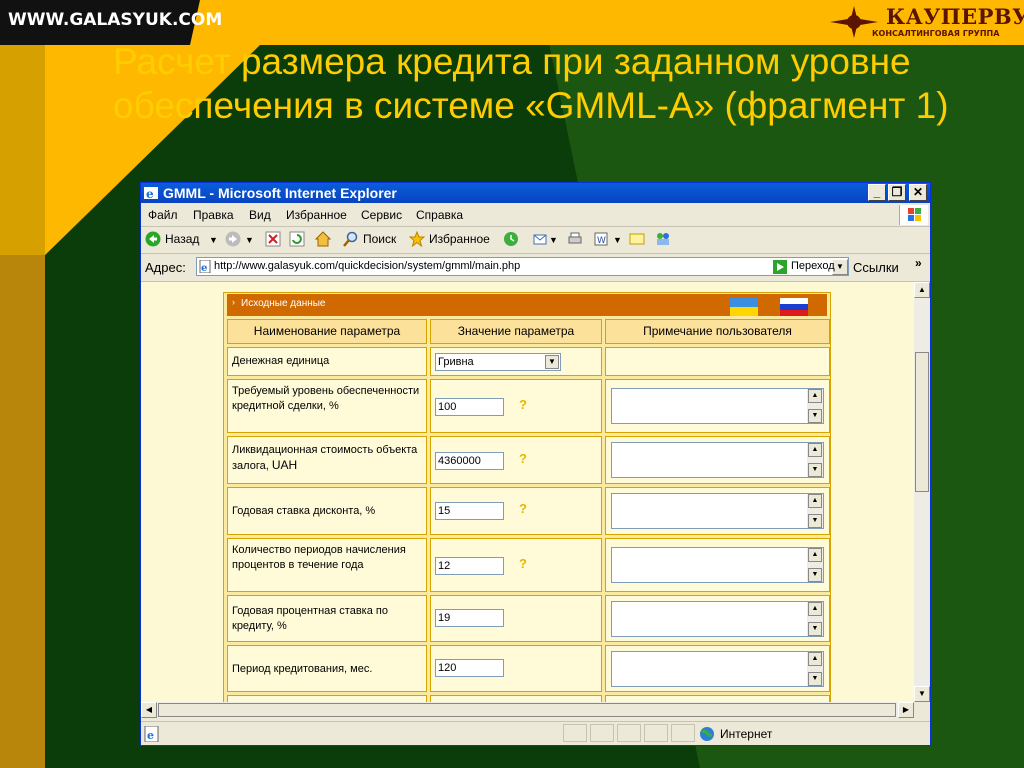 The width and height of the screenshot is (1024, 768). I want to click on forward-dropdown-icon: ▼, so click(249, 240).